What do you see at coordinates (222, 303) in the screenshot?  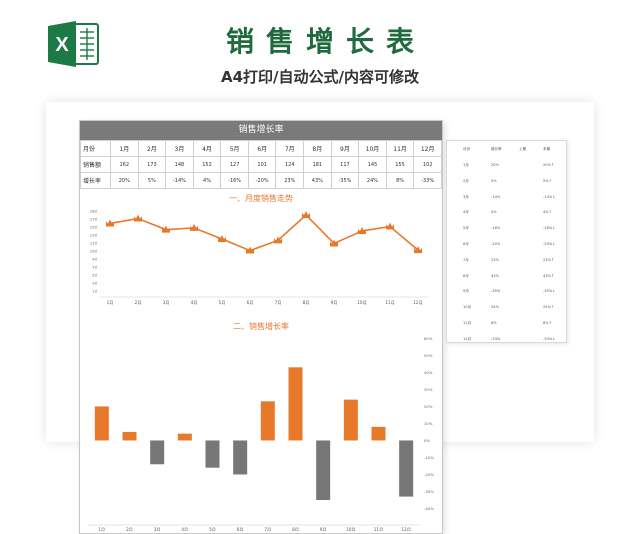 I see `line-x-tick-label: 5月` at bounding box center [222, 303].